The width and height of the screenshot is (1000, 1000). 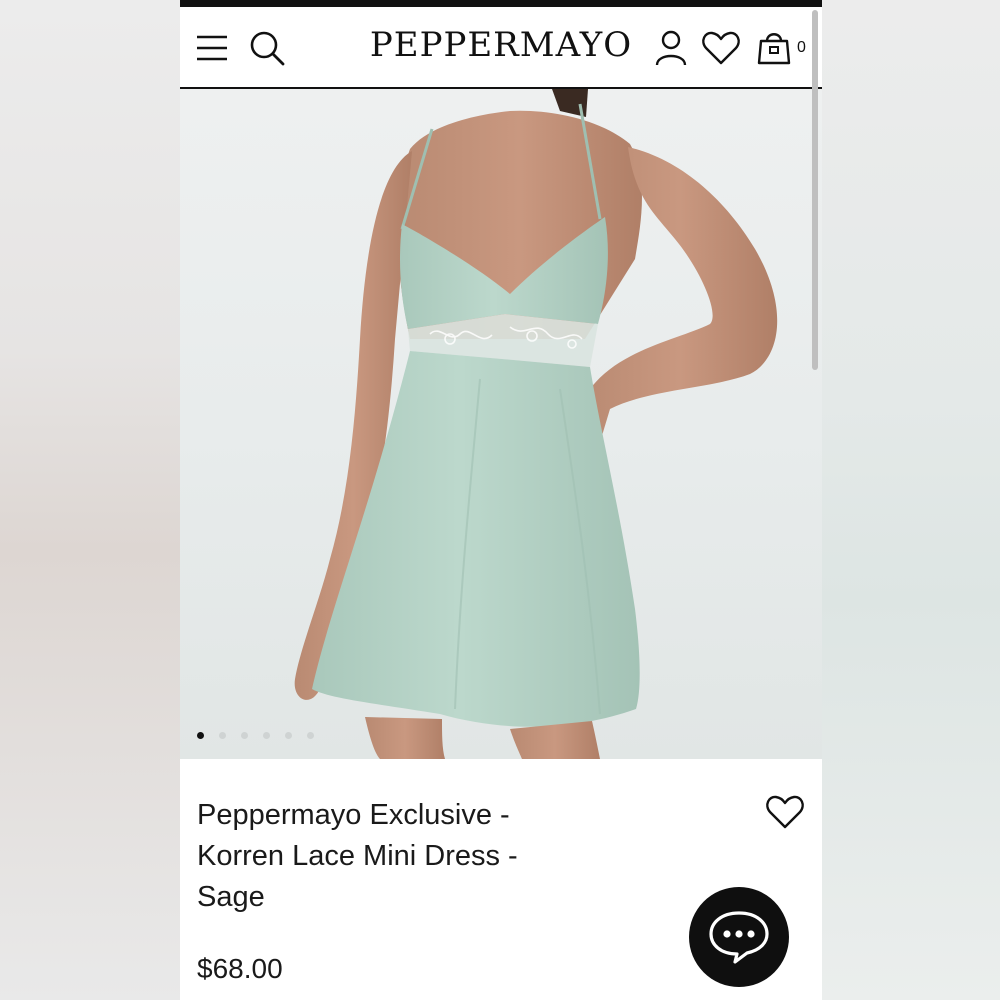 I want to click on product-title-line: Peppermayo Exclusive -, so click(x=353, y=815).